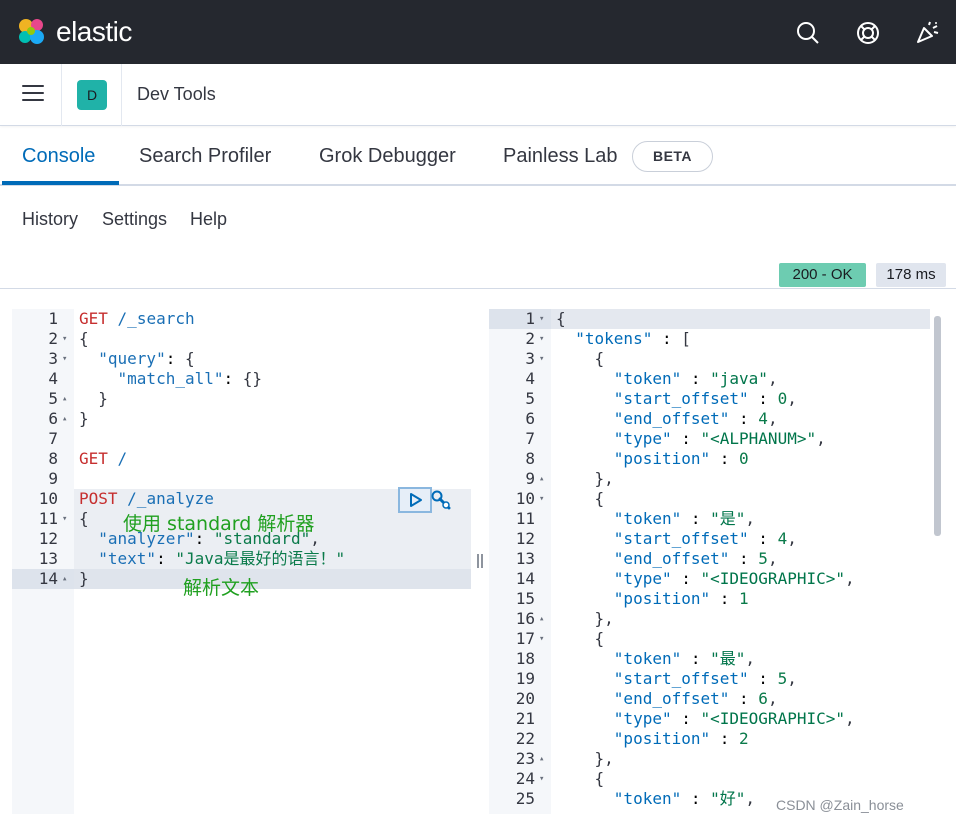  What do you see at coordinates (60, 183) in the screenshot?
I see `active-tab-indicator` at bounding box center [60, 183].